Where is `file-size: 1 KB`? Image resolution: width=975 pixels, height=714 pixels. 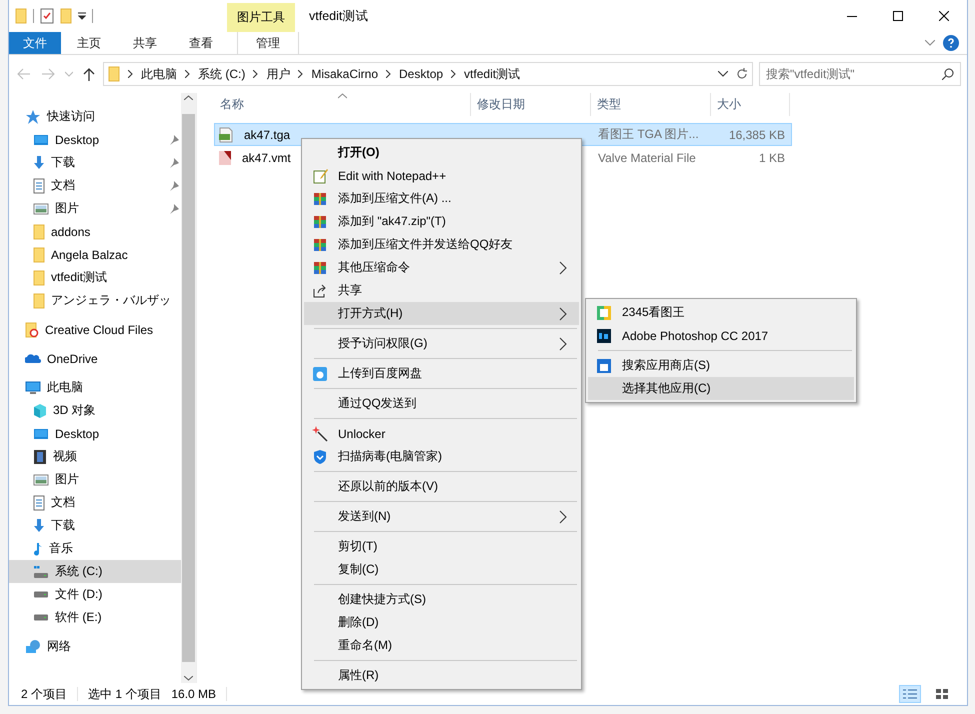
file-size: 1 KB is located at coordinates (772, 157).